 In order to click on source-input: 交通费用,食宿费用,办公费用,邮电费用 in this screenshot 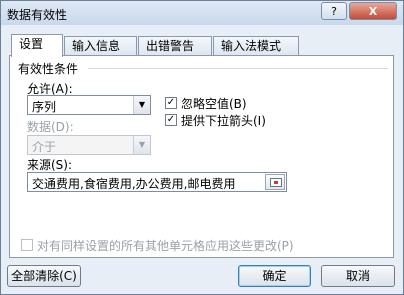, I will do `click(157, 182)`.